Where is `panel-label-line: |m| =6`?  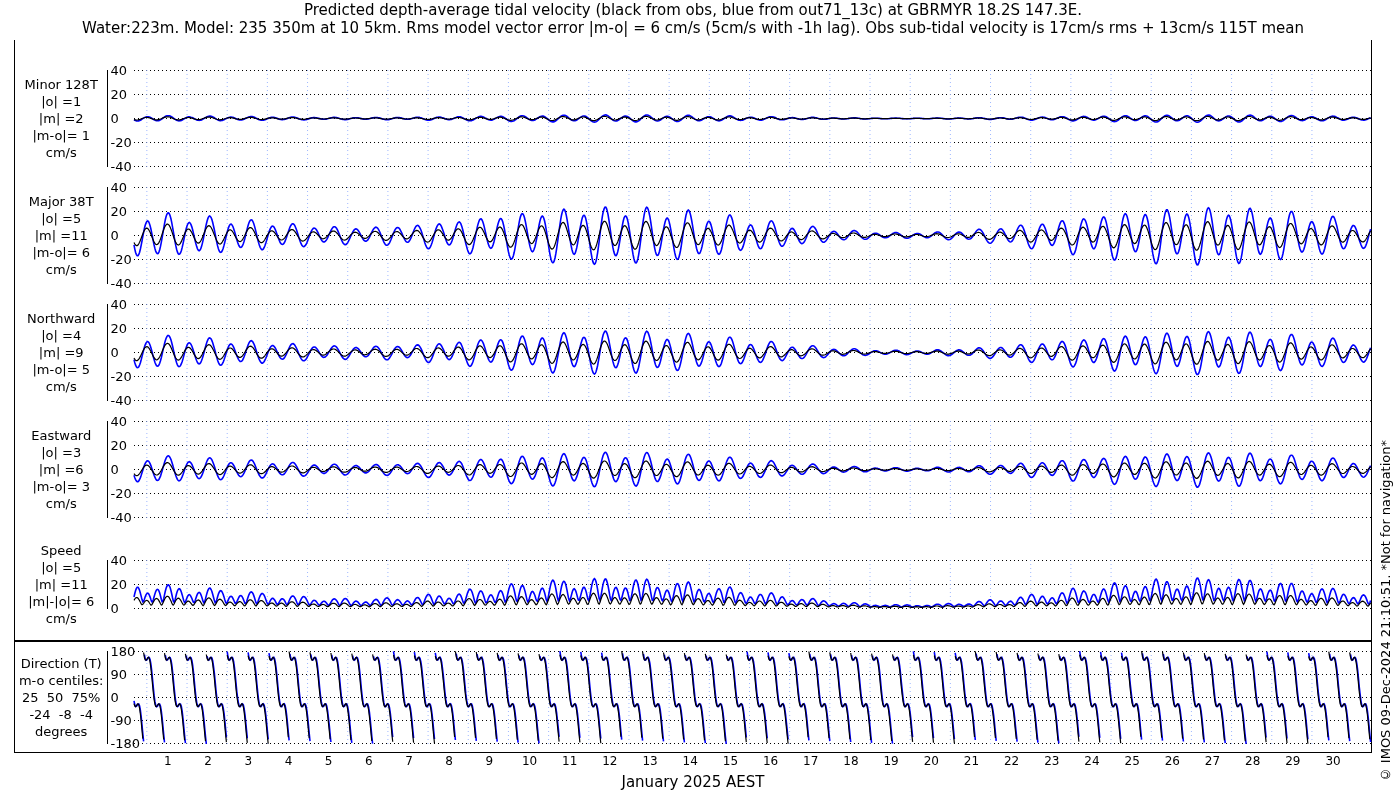
panel-label-line: |m| =6 is located at coordinates (61, 469).